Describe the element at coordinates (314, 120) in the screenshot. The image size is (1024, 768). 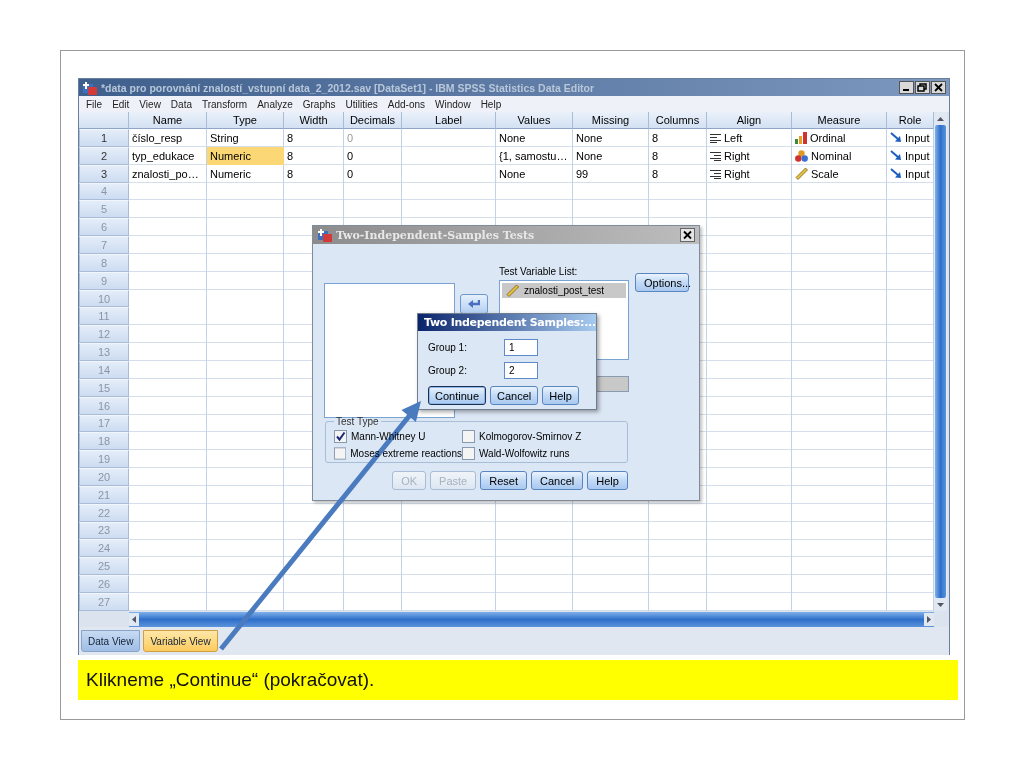
I see `column-header: Width` at that location.